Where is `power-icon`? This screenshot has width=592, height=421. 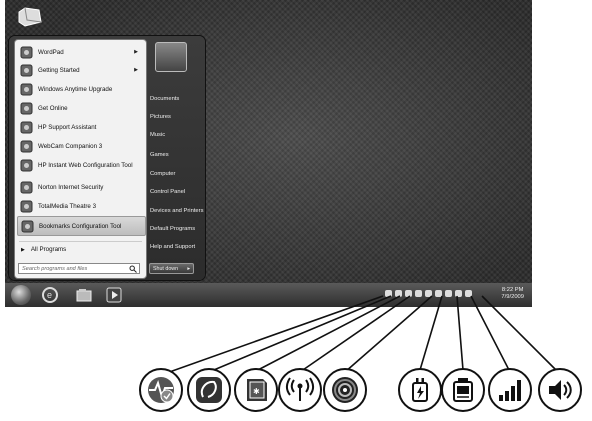
power-icon is located at coordinates (420, 390).